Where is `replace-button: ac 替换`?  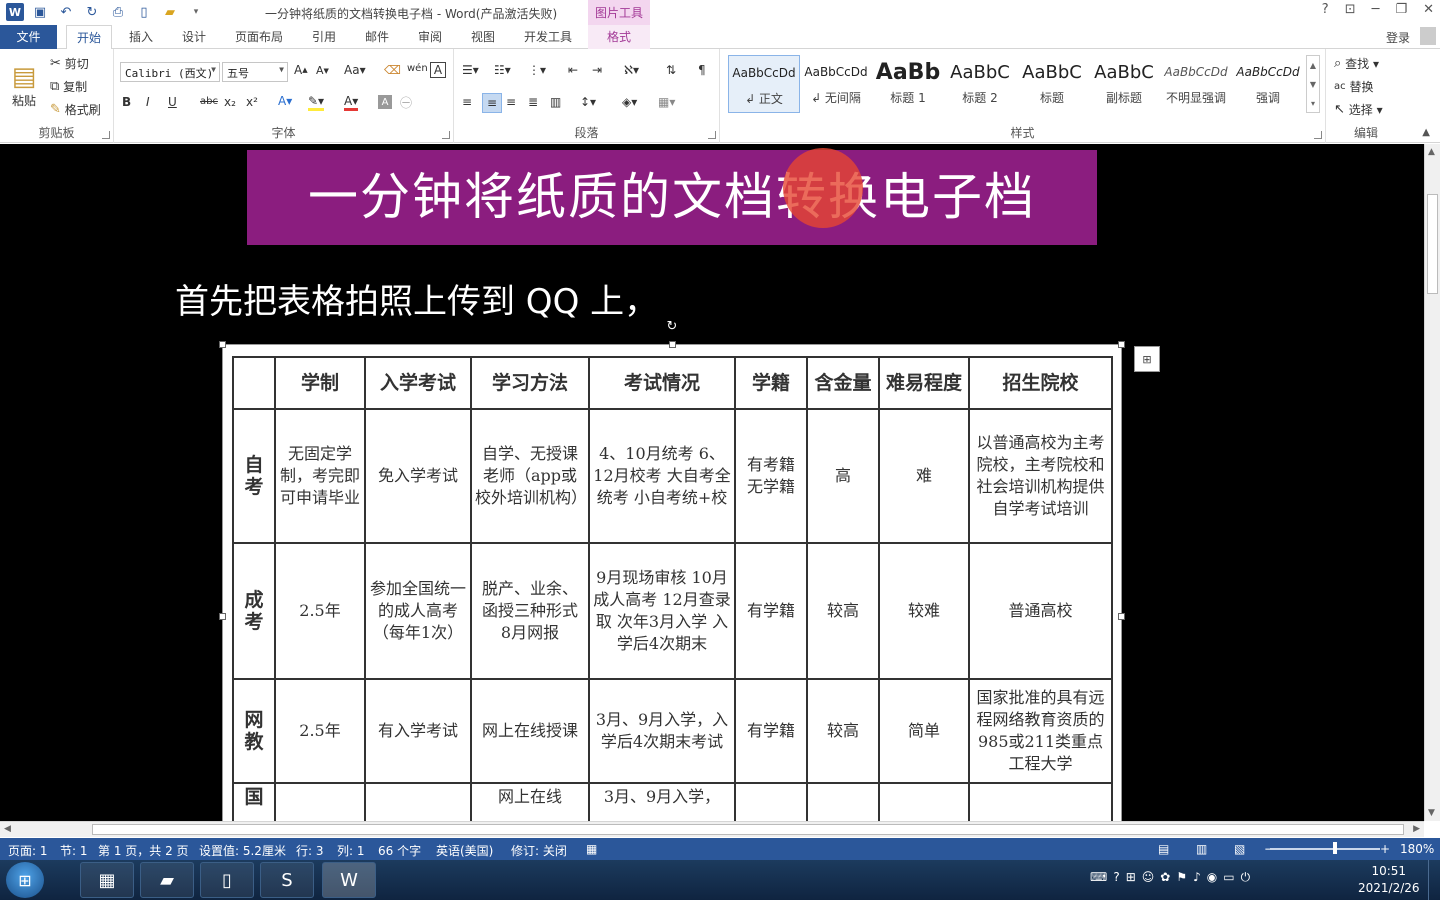 replace-button: ac 替换 is located at coordinates (1353, 86).